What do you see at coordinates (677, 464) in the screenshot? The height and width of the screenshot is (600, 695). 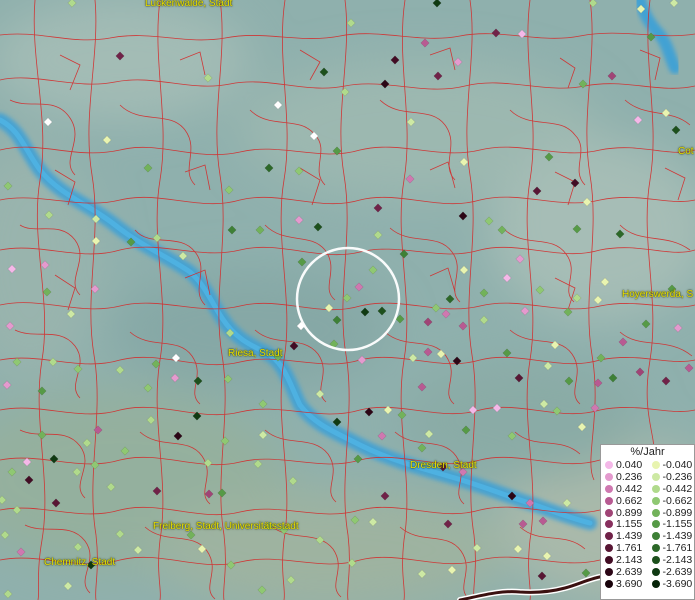 I see `legend-value-decrease: -0.040` at bounding box center [677, 464].